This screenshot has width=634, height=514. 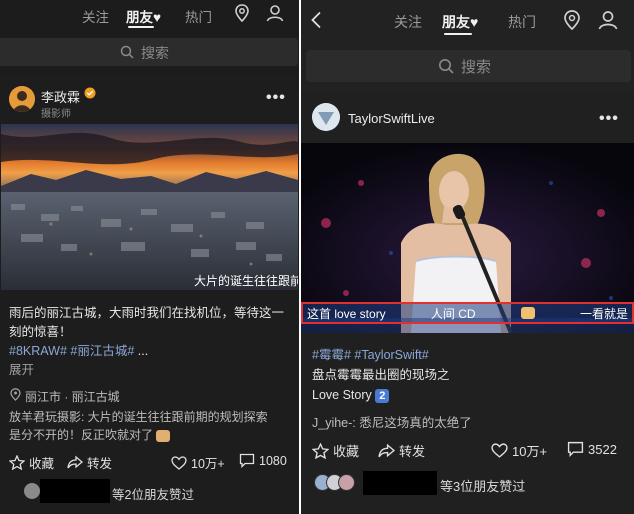 What do you see at coordinates (102, 351) in the screenshot?
I see `hashtag-link: #丽江古城#` at bounding box center [102, 351].